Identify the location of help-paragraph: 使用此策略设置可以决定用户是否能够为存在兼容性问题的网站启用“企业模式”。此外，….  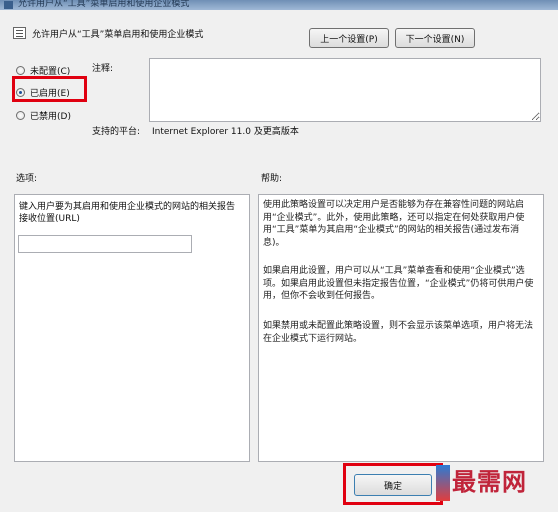
(394, 224).